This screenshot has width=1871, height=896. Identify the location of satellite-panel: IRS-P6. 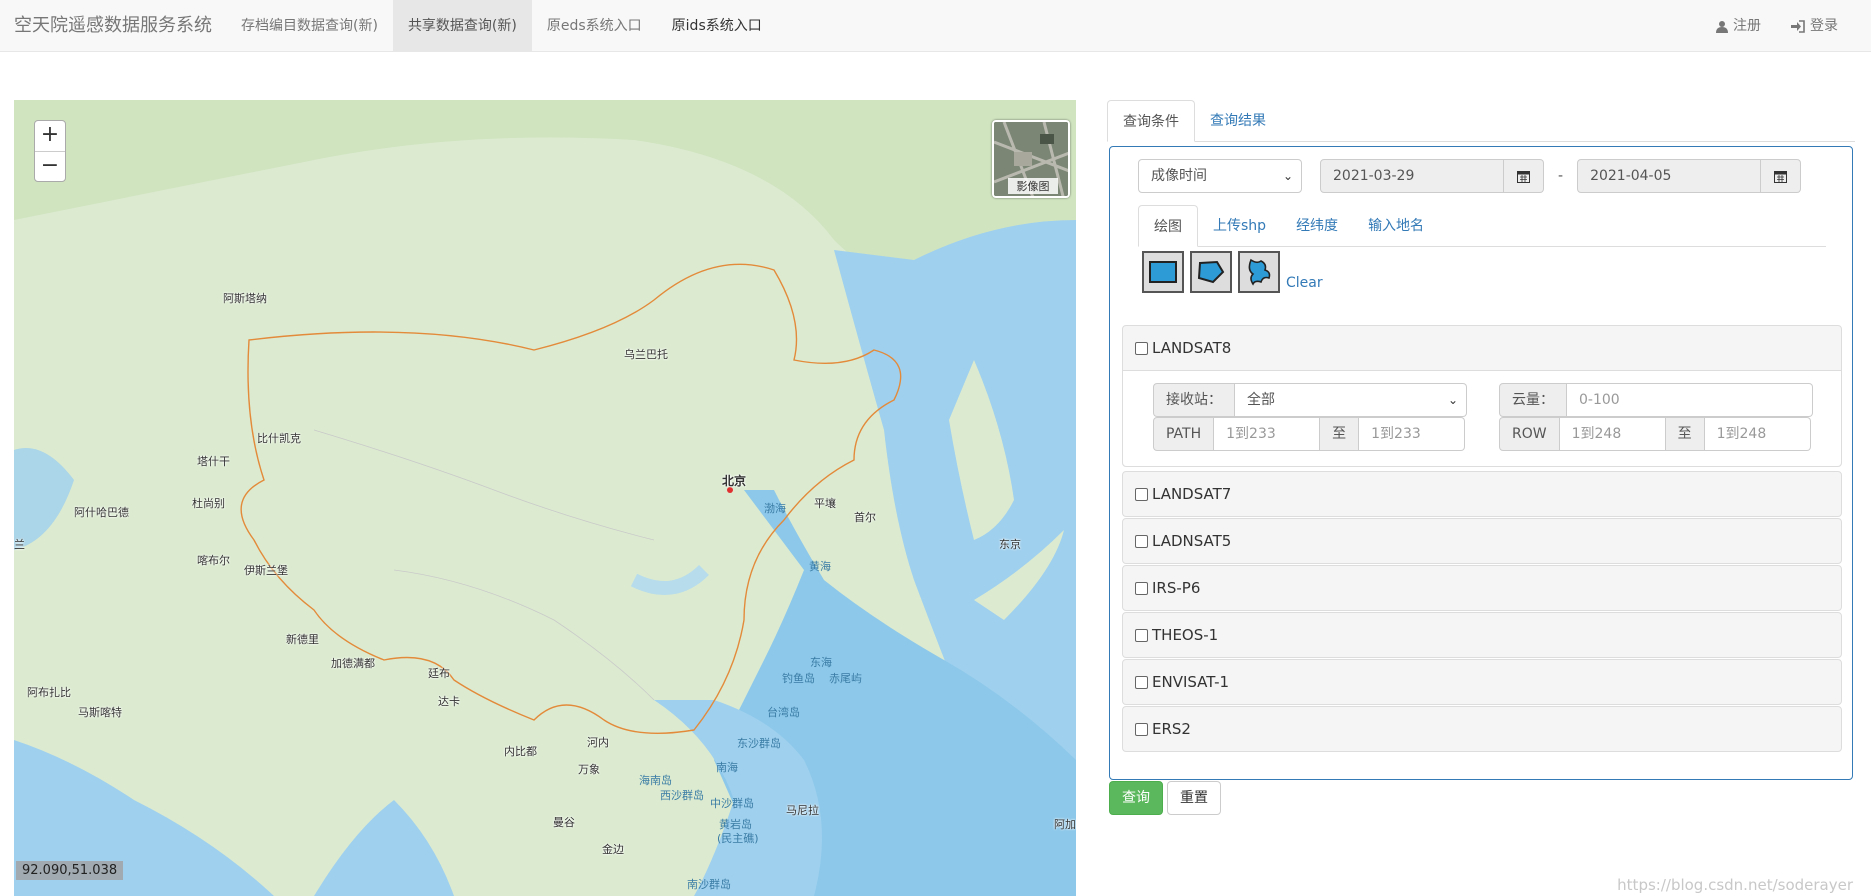
(1482, 588).